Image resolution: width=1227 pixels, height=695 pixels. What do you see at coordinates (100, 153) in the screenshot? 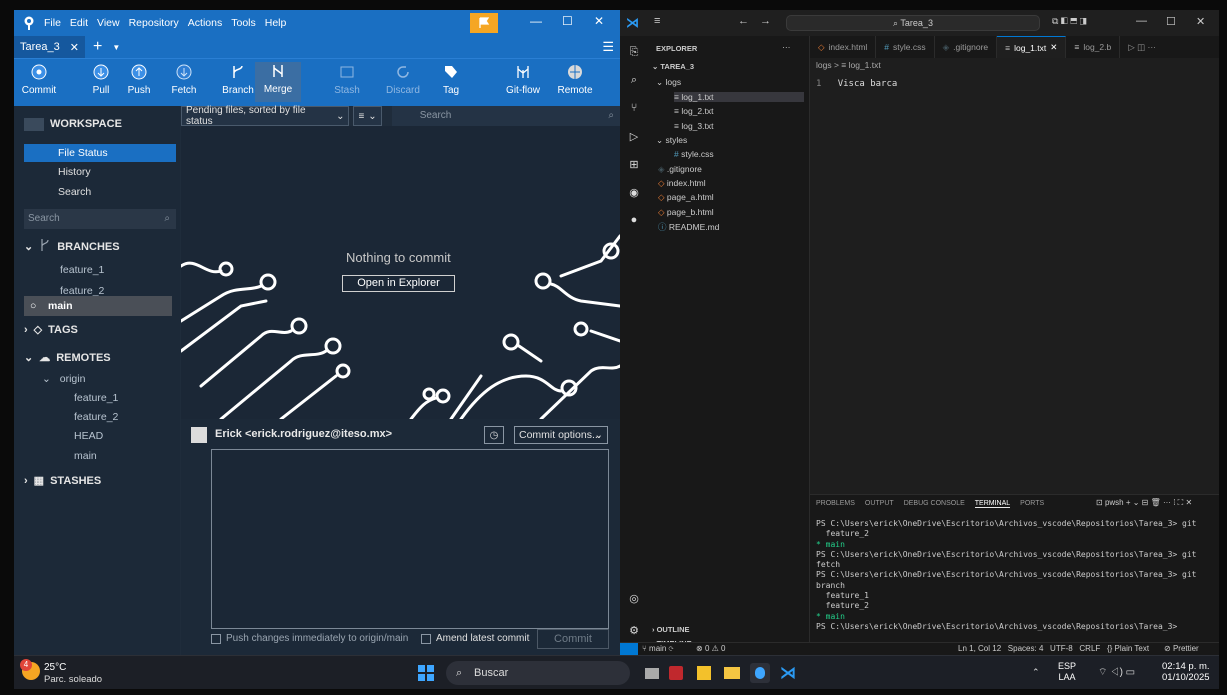
I see `sidebar-item-file-status: File Status` at bounding box center [100, 153].